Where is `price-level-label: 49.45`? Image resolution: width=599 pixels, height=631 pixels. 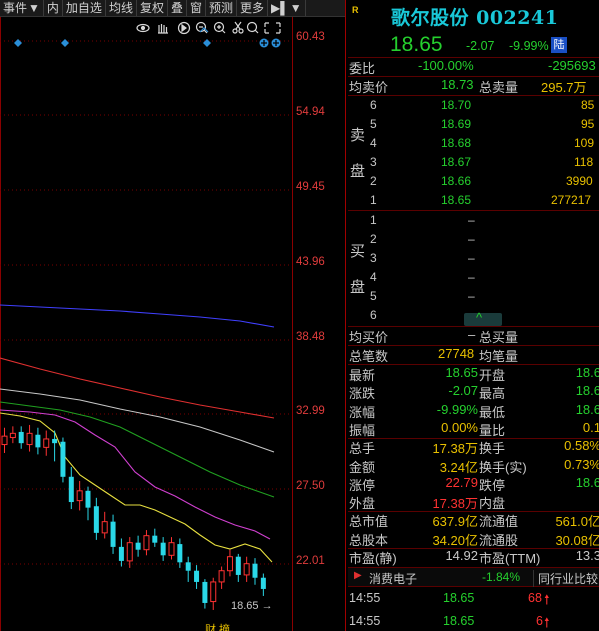
price-level-label: 49.45 is located at coordinates (310, 187).